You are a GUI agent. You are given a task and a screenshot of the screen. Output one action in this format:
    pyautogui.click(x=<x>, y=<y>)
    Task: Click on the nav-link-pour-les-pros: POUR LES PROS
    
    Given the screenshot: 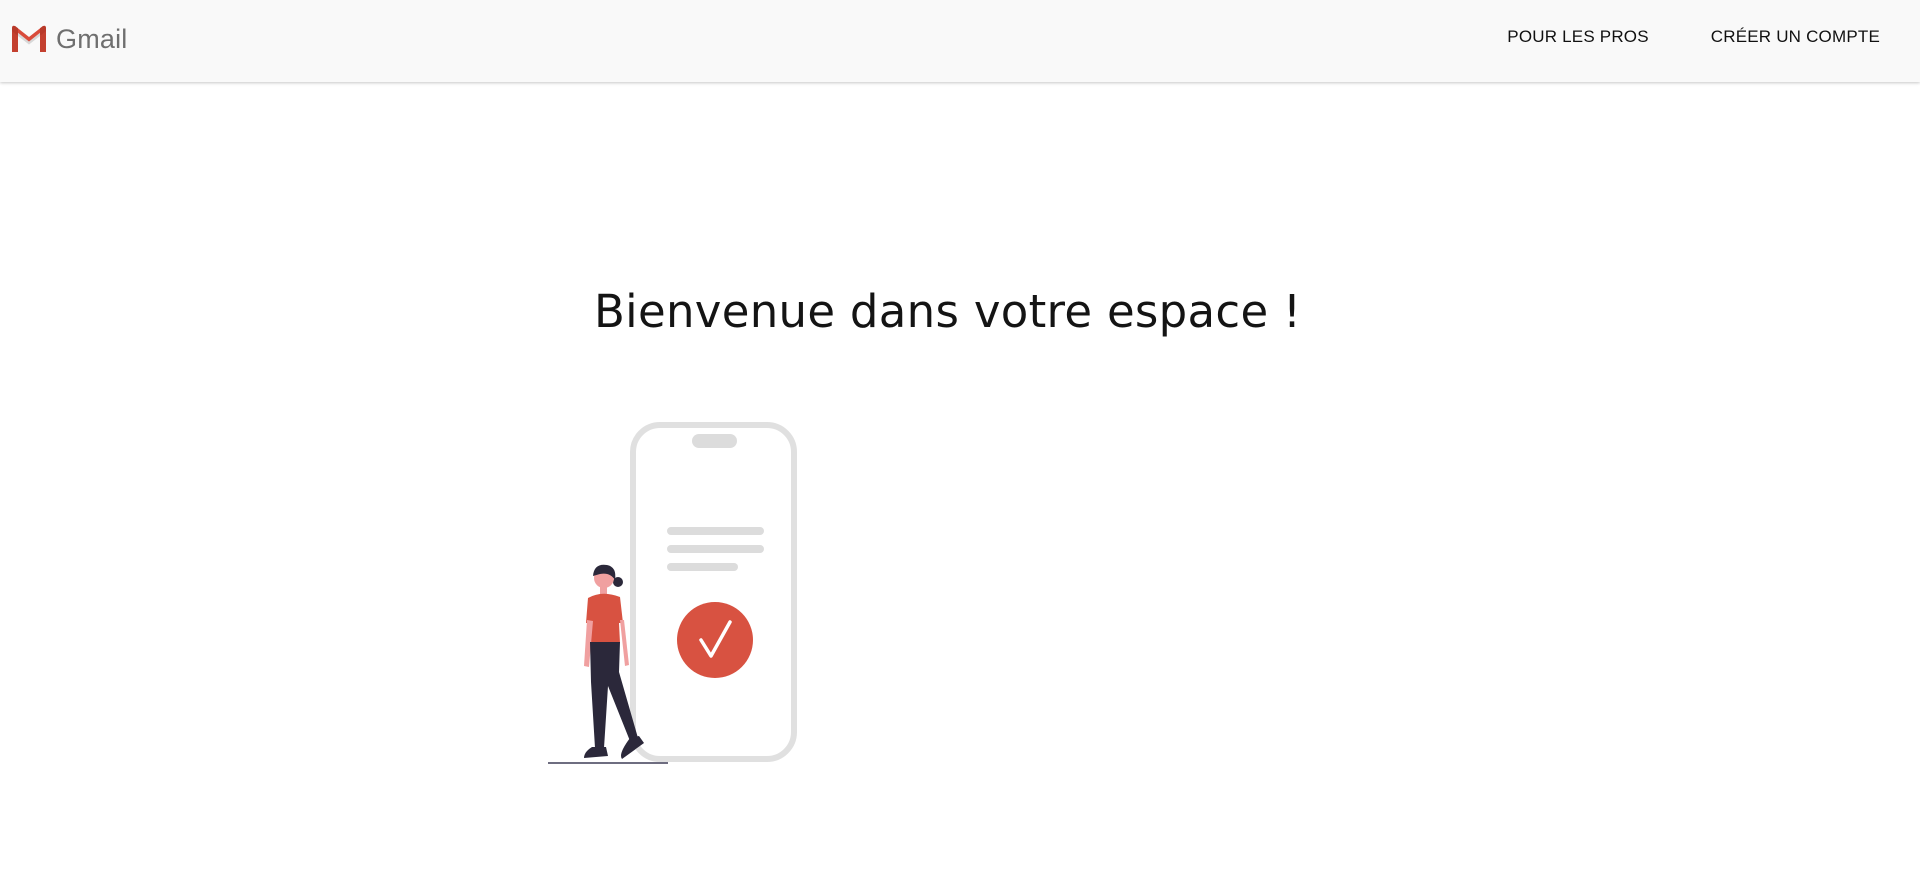 What is the action you would take?
    pyautogui.click(x=1577, y=37)
    